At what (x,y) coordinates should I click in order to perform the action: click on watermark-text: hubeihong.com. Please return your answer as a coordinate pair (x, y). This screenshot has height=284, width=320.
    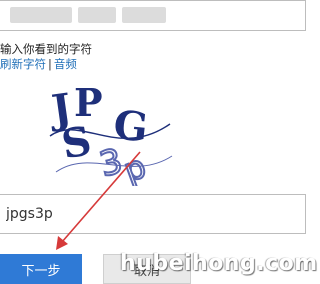
    Looking at the image, I should click on (219, 263).